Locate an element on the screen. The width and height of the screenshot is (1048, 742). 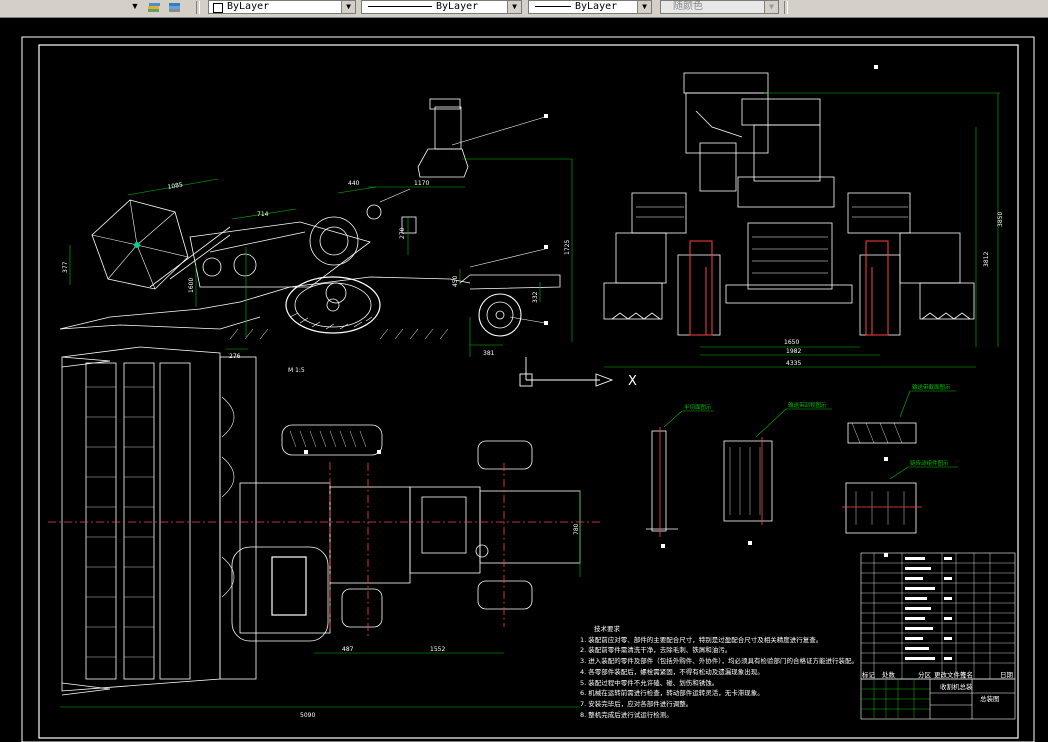
title-col-2: 处数 is located at coordinates (889, 674).